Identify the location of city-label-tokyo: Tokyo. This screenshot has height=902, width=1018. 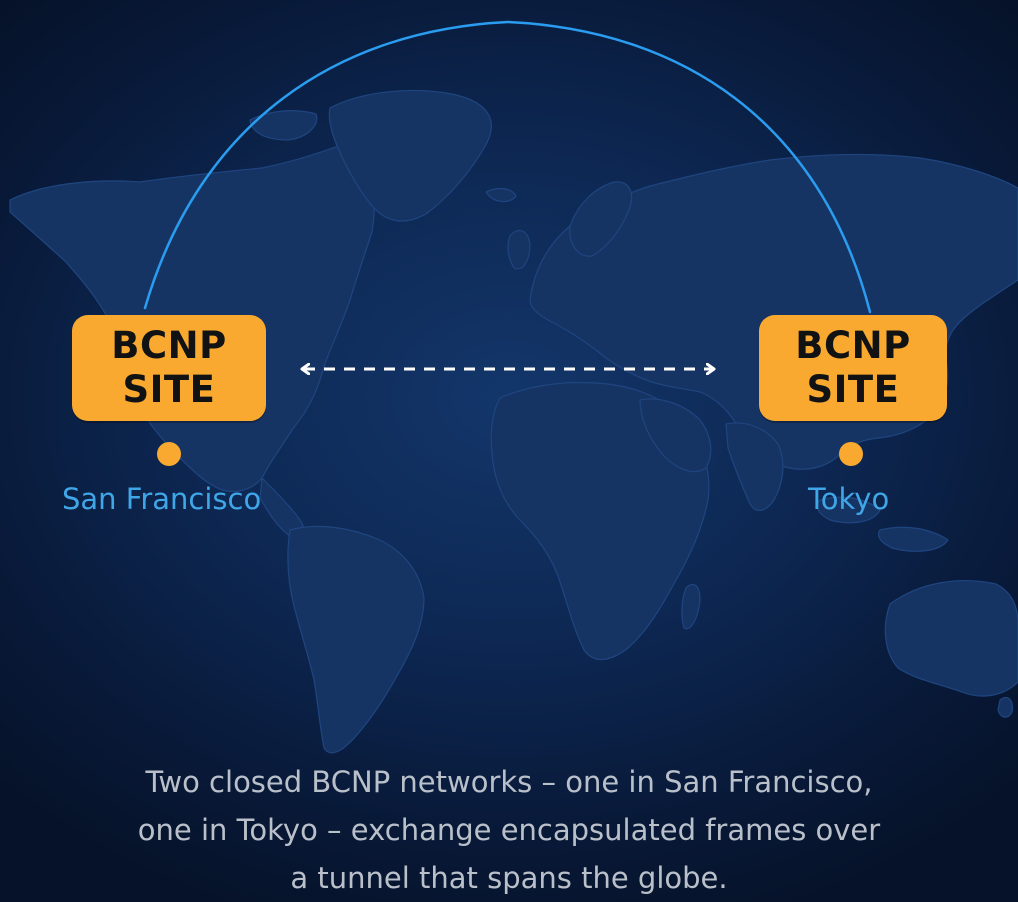
(849, 499).